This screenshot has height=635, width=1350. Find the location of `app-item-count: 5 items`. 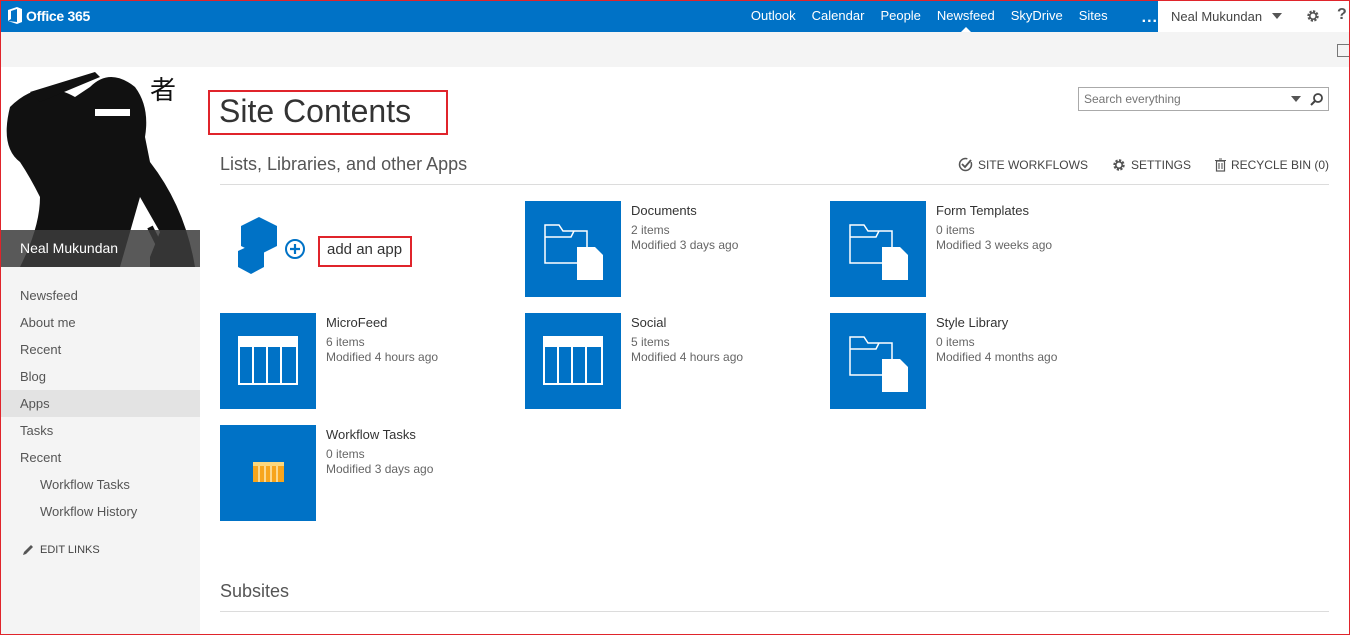

app-item-count: 5 items is located at coordinates (650, 342).